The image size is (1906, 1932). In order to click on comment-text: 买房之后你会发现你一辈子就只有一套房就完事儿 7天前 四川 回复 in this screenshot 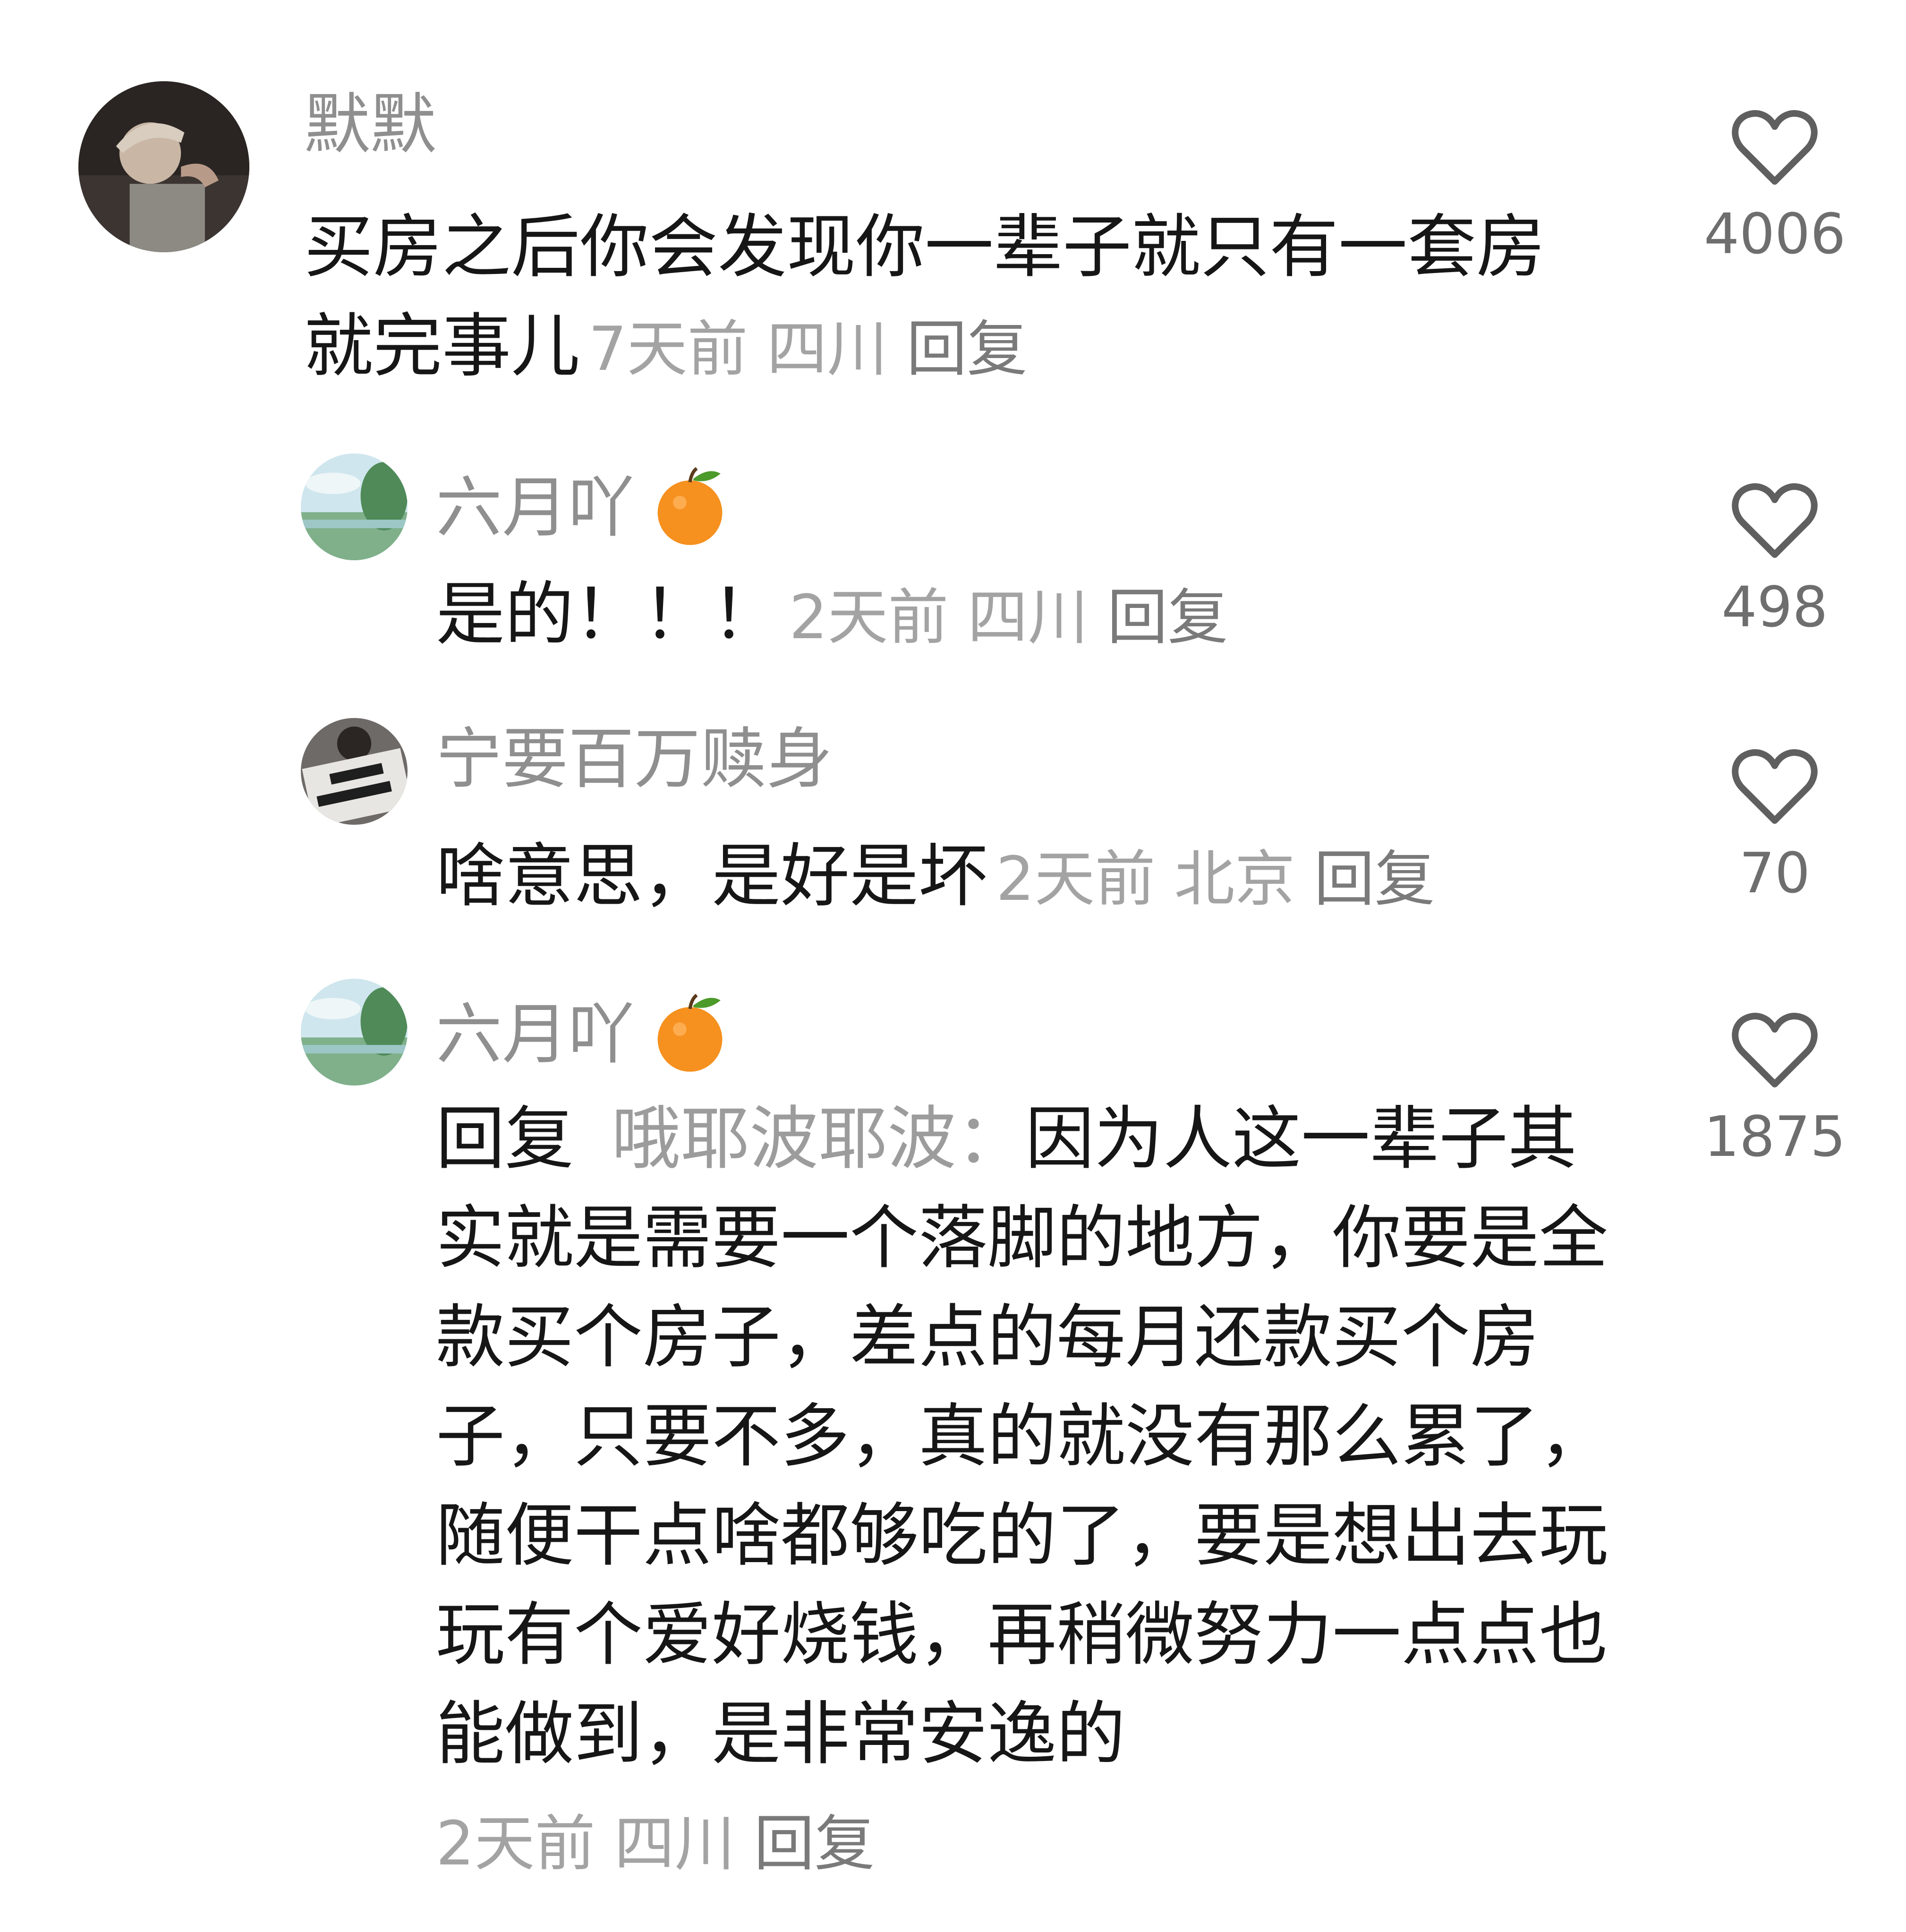, I will do `click(941, 298)`.